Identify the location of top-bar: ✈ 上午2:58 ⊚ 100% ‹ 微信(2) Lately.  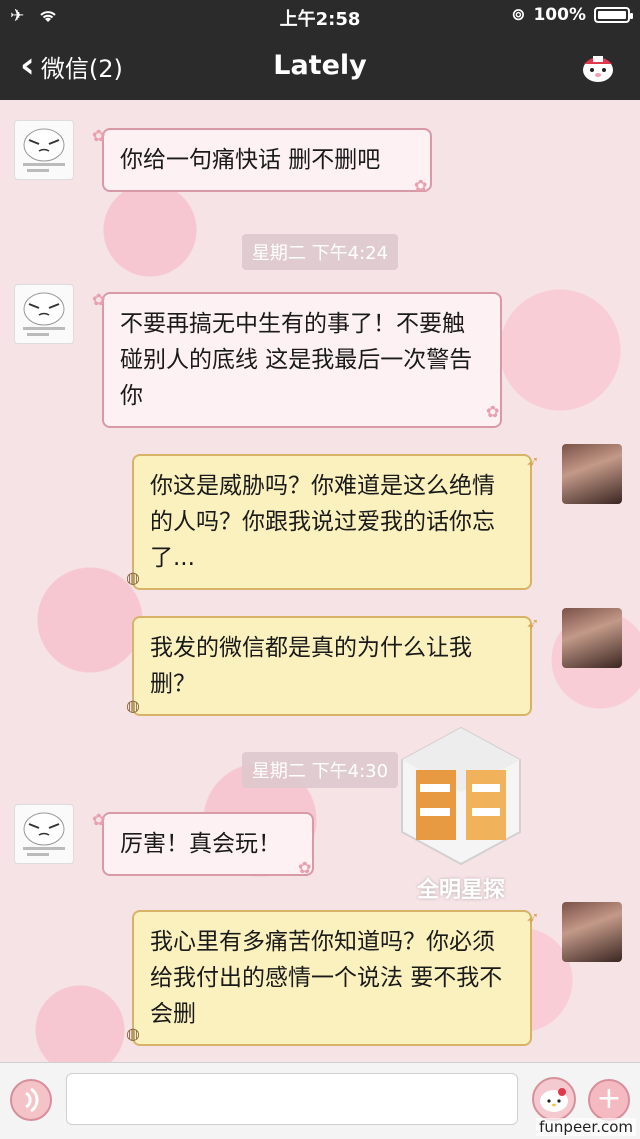
(320, 50).